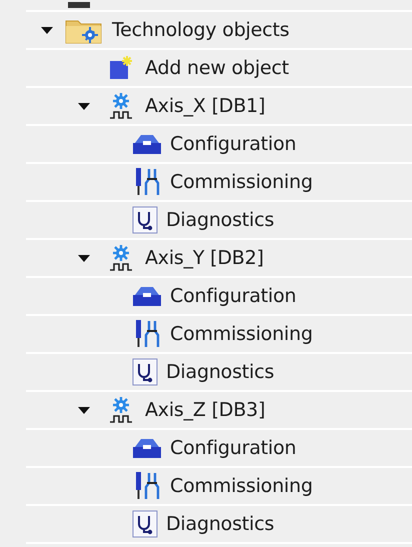  I want to click on new-object-icon, so click(121, 68).